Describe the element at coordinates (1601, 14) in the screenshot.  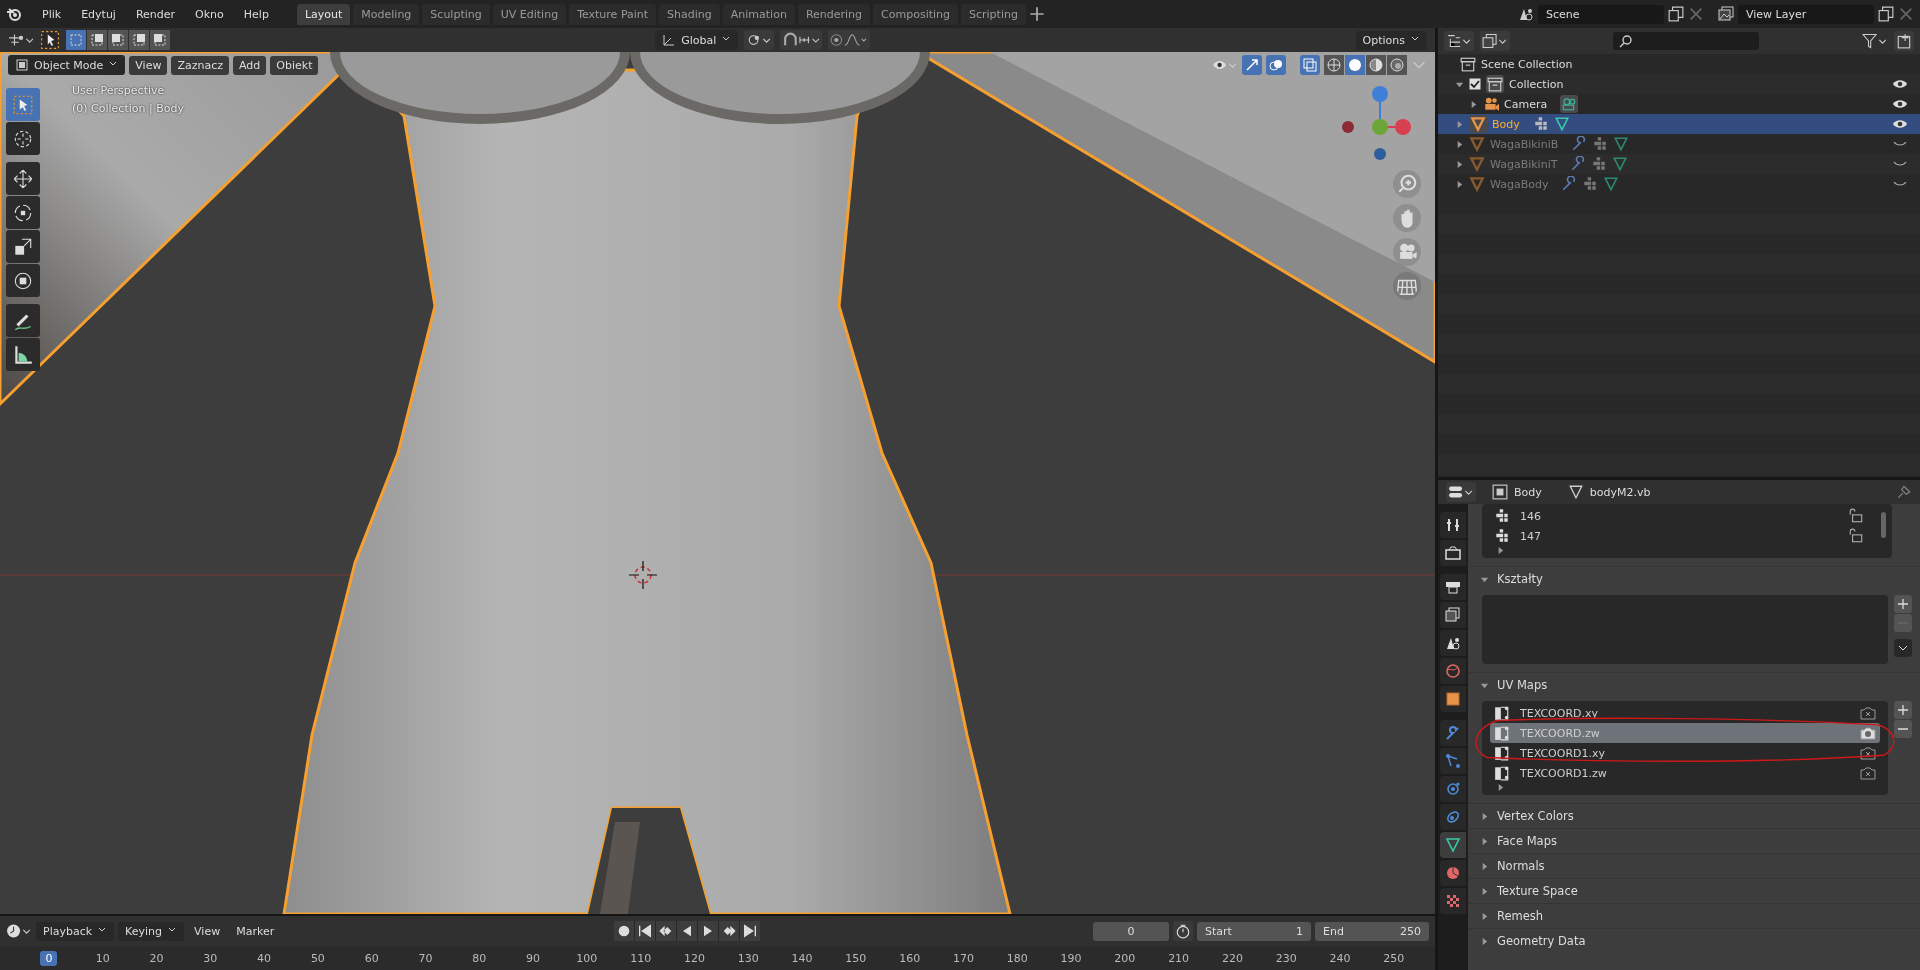
I see `scene-field: Scene` at that location.